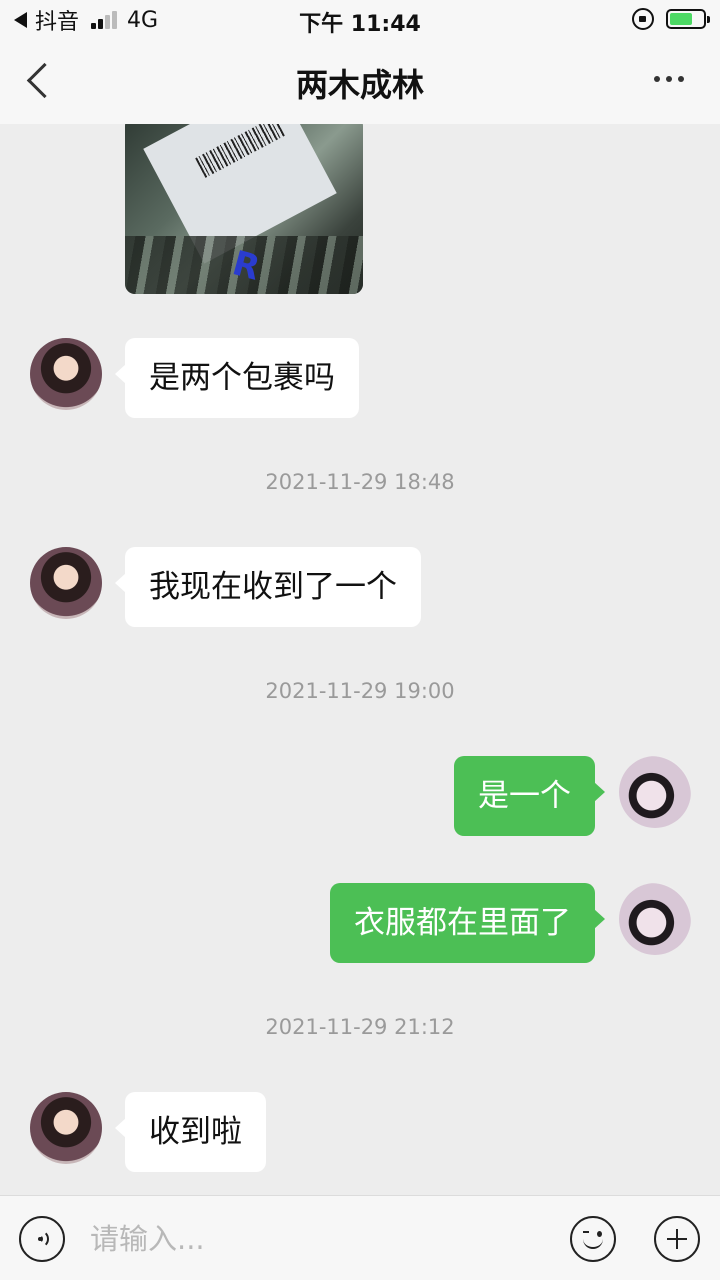 The width and height of the screenshot is (720, 1280). I want to click on input-bar, so click(360, 1237).